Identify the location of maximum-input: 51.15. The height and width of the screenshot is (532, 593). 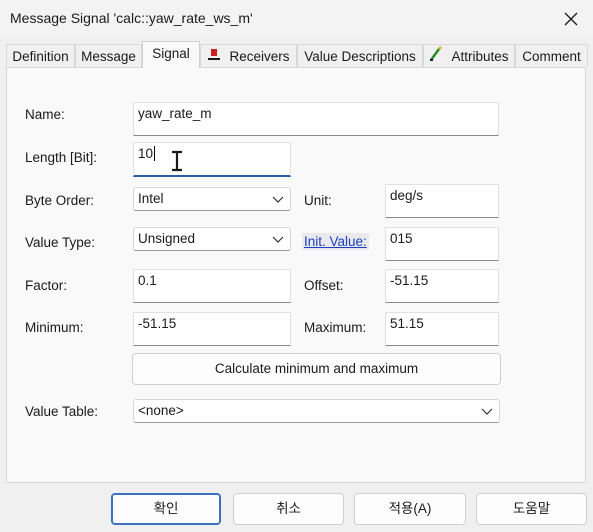
(442, 329).